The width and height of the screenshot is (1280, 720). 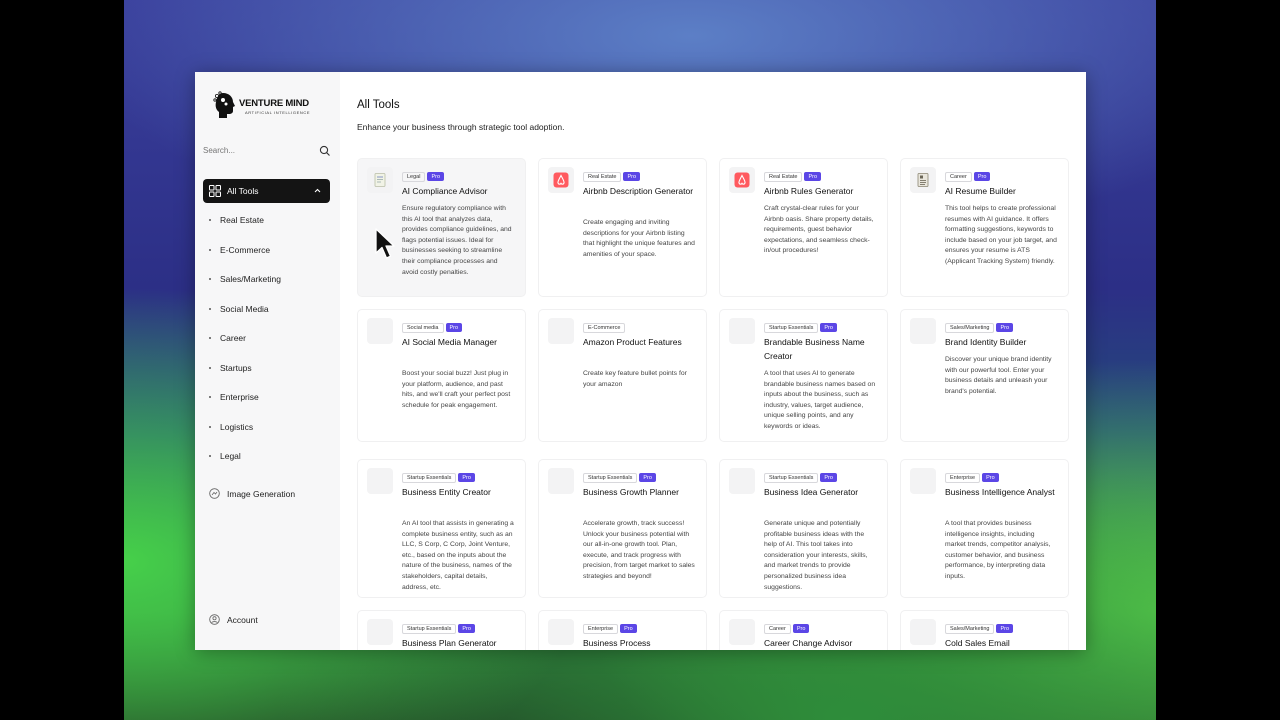 I want to click on sidebar-item-career: Career, so click(x=269, y=339).